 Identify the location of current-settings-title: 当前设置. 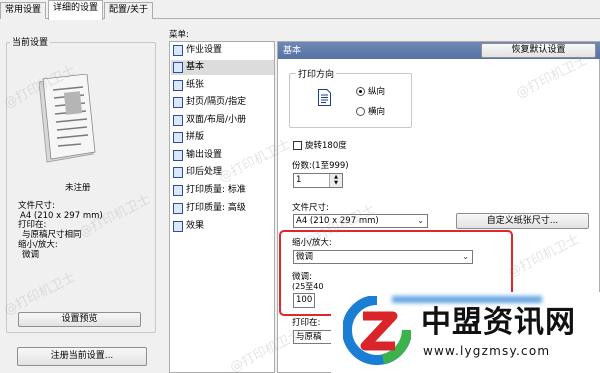
(30, 41).